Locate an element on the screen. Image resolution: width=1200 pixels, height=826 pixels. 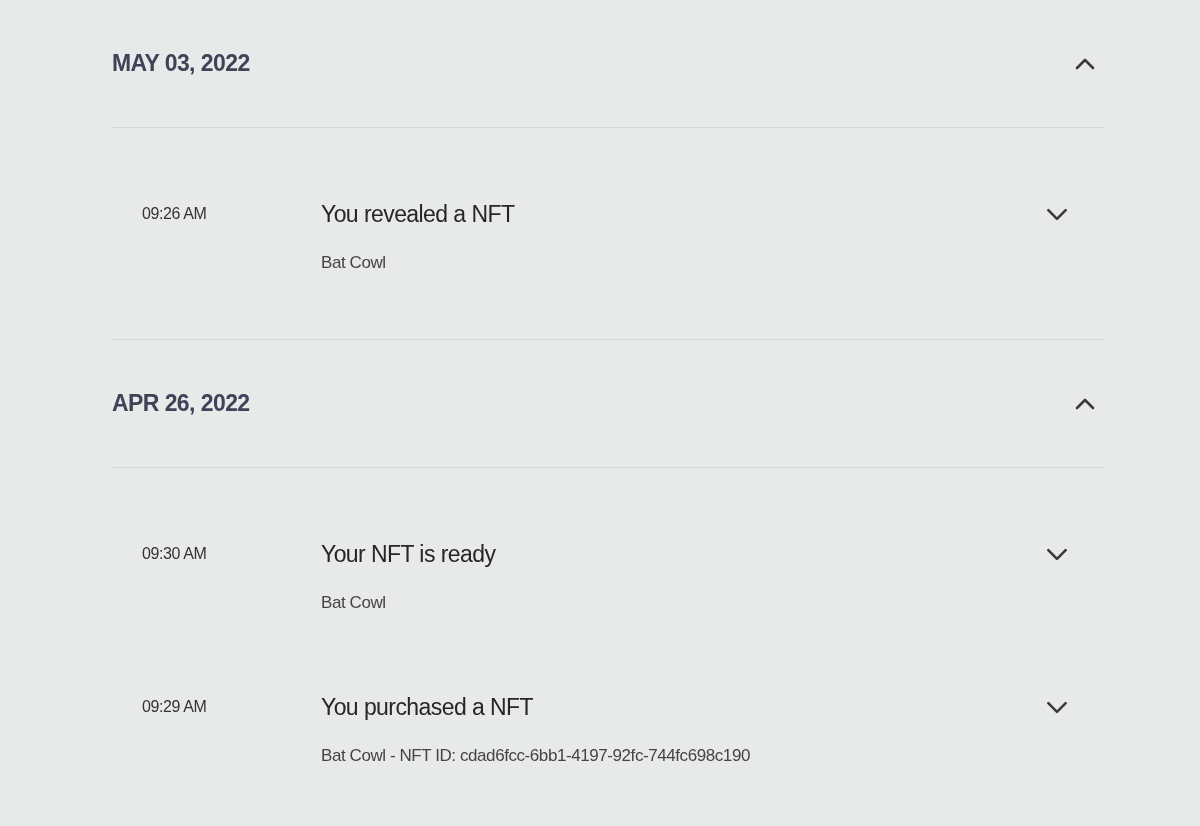
event-time: 09:29 AM is located at coordinates (174, 707).